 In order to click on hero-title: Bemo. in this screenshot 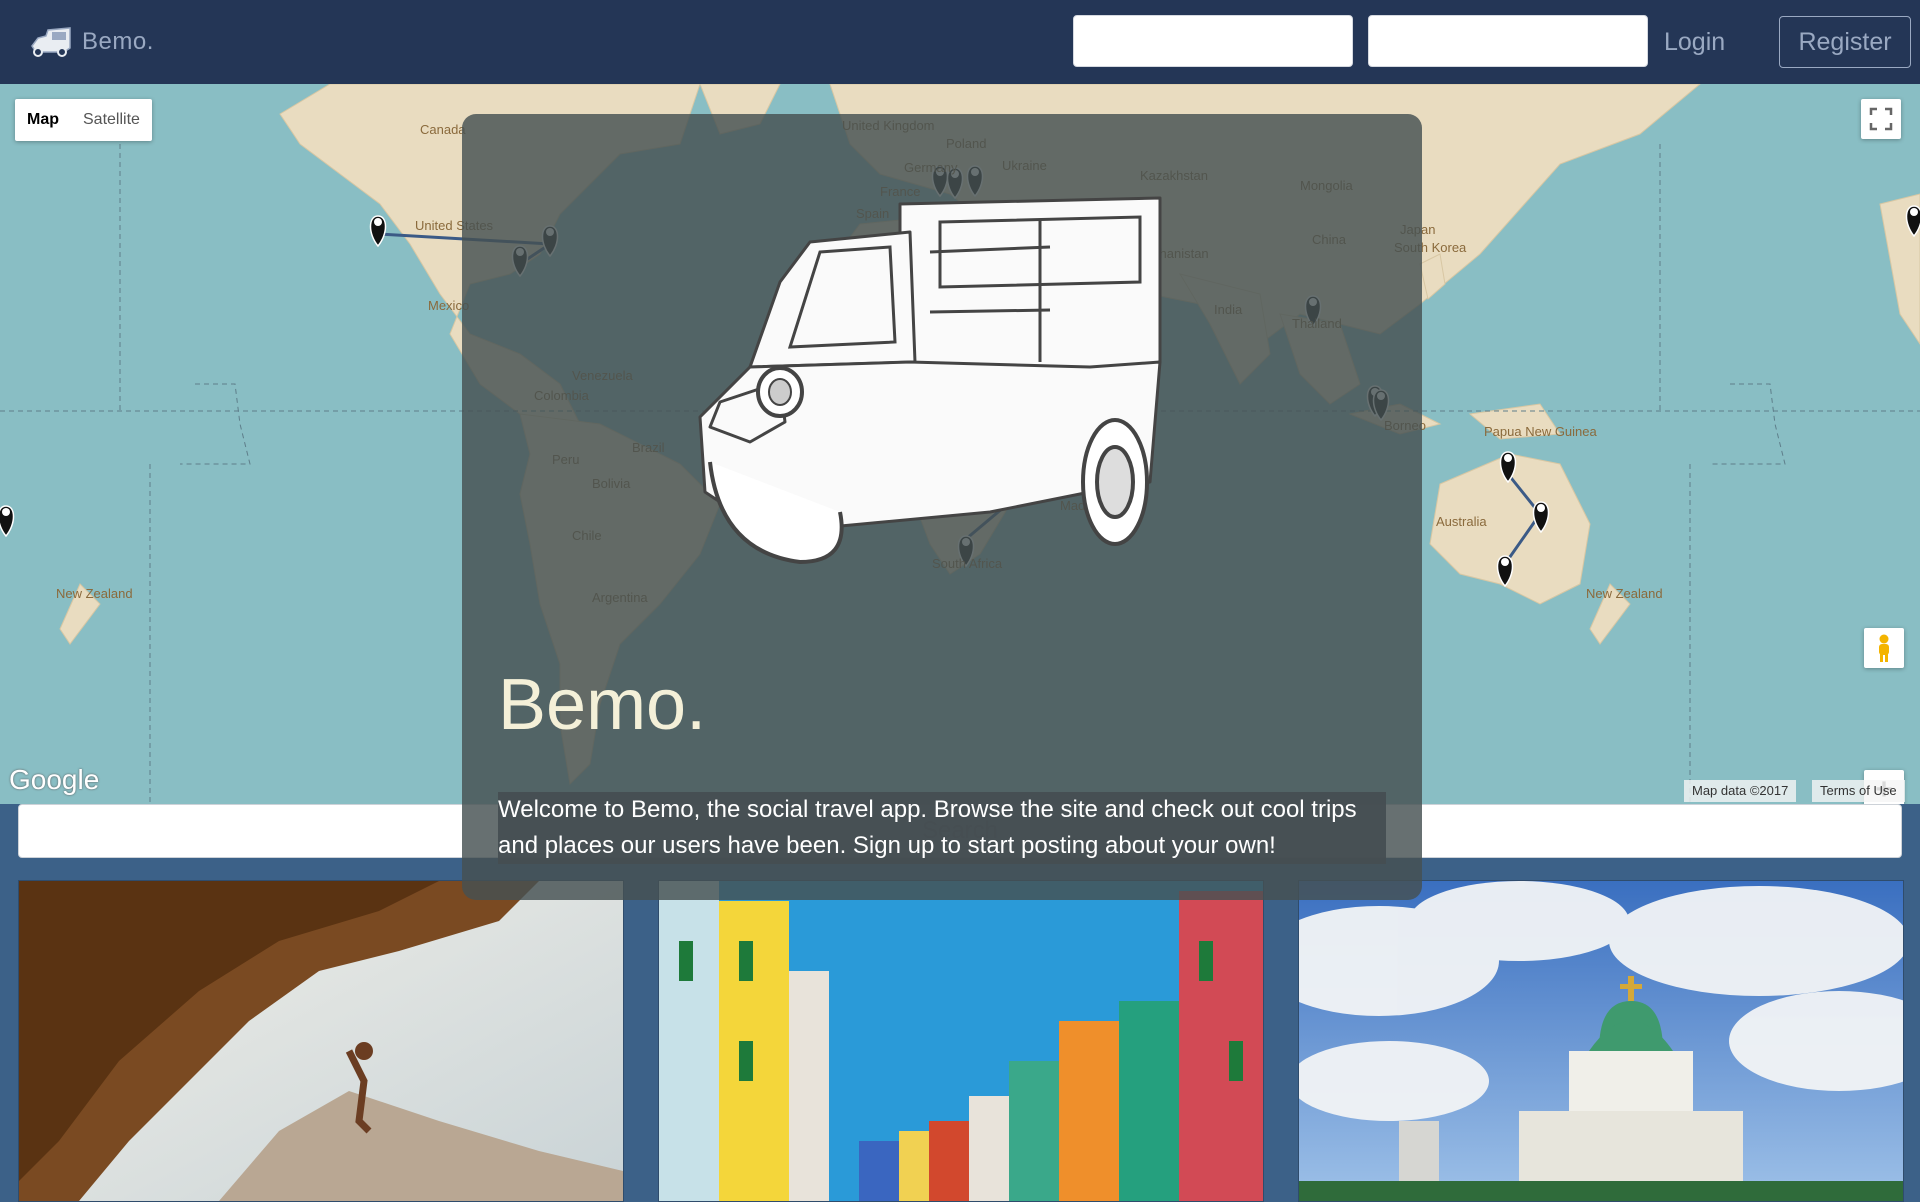, I will do `click(602, 705)`.